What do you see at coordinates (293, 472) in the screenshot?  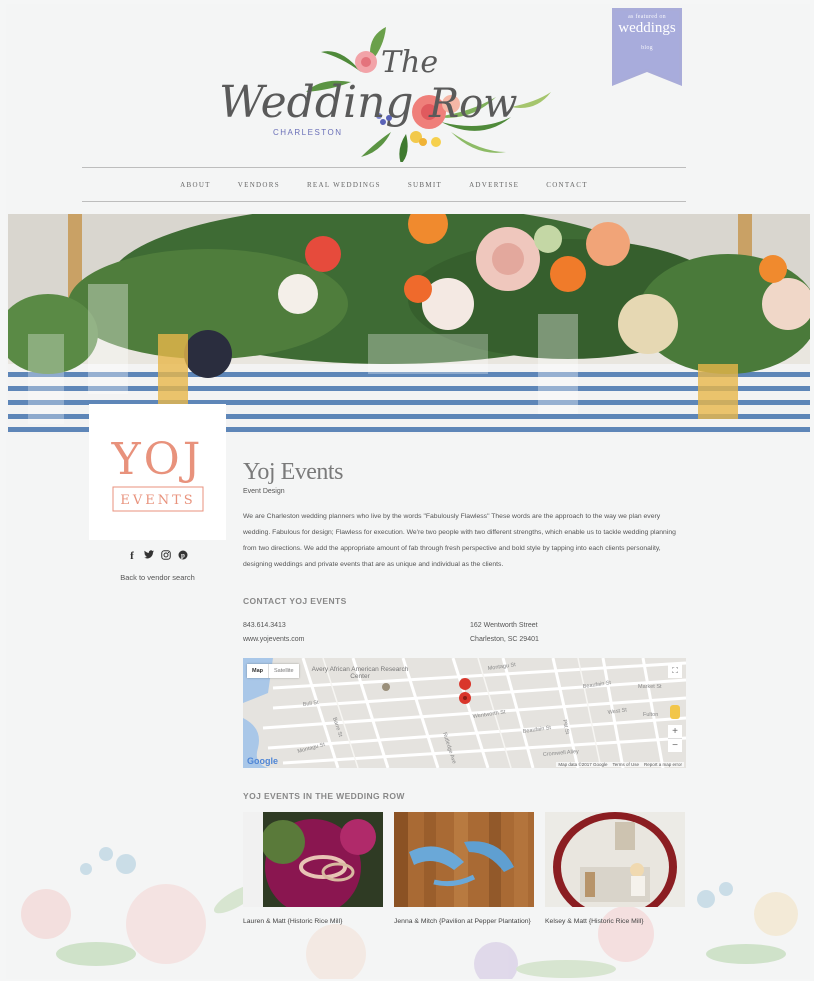 I see `vendor-name: Yoj Events` at bounding box center [293, 472].